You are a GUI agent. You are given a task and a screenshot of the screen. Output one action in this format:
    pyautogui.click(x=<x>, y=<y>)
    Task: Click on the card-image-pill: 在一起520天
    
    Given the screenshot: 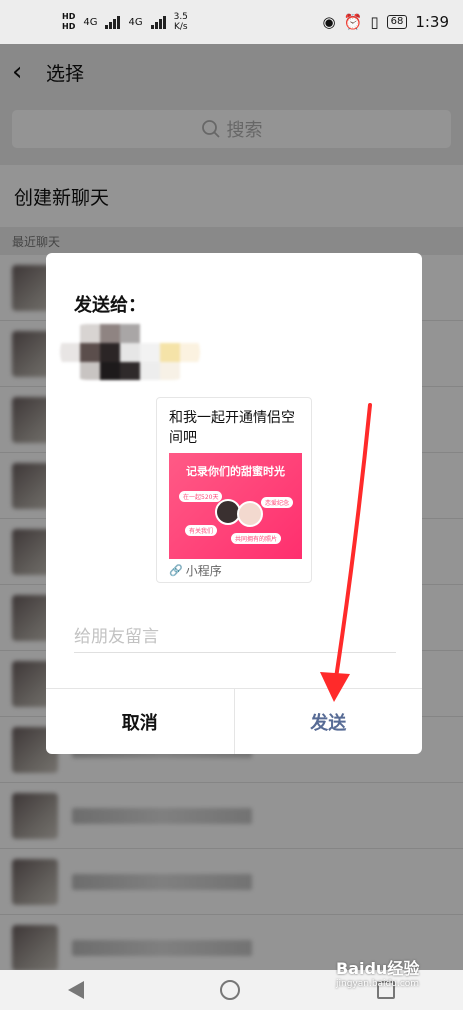 What is the action you would take?
    pyautogui.click(x=201, y=496)
    